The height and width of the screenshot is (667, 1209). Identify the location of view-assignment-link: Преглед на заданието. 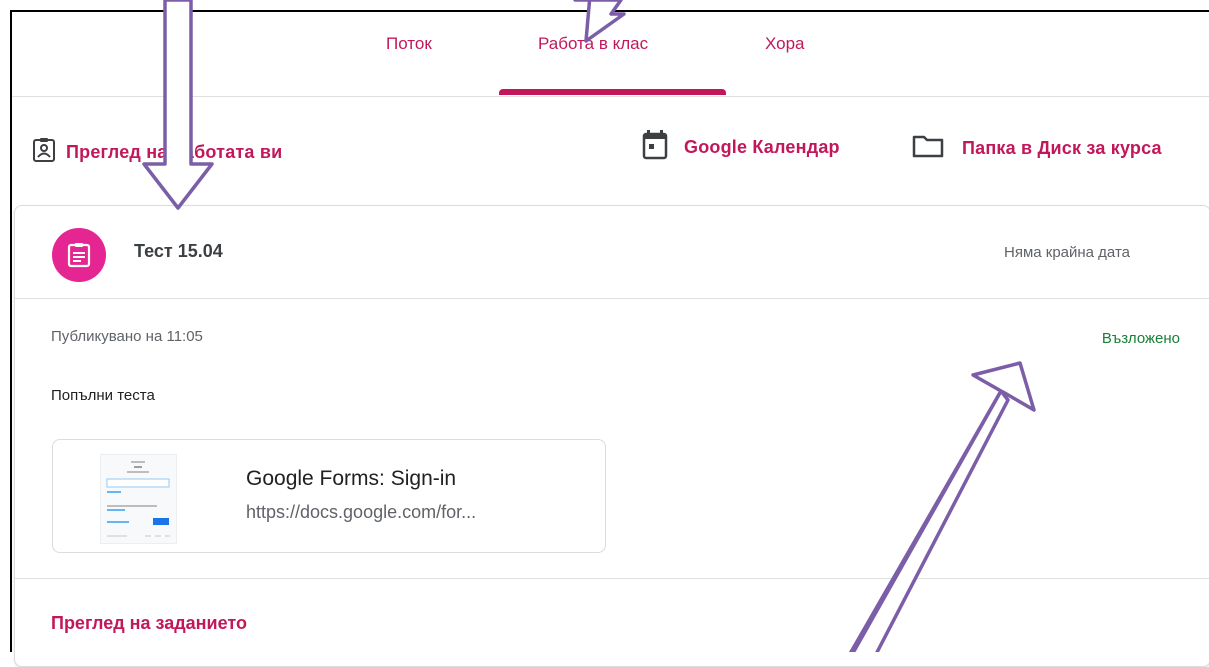
(149, 623).